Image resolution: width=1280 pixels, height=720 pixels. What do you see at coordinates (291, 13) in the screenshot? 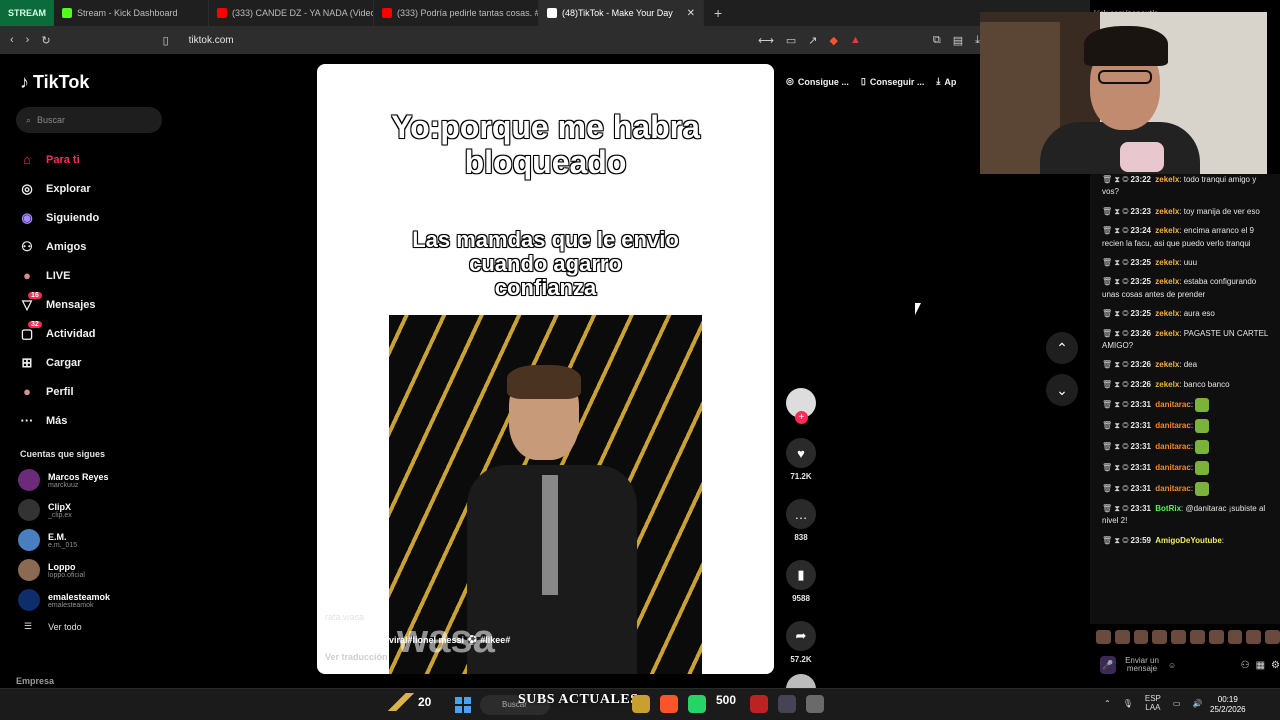
I see `tab-youtube-1: (333) CANDE DZ - YA NADA (Video o` at bounding box center [291, 13].